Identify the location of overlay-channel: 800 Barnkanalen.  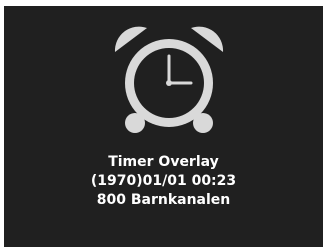
(163, 200).